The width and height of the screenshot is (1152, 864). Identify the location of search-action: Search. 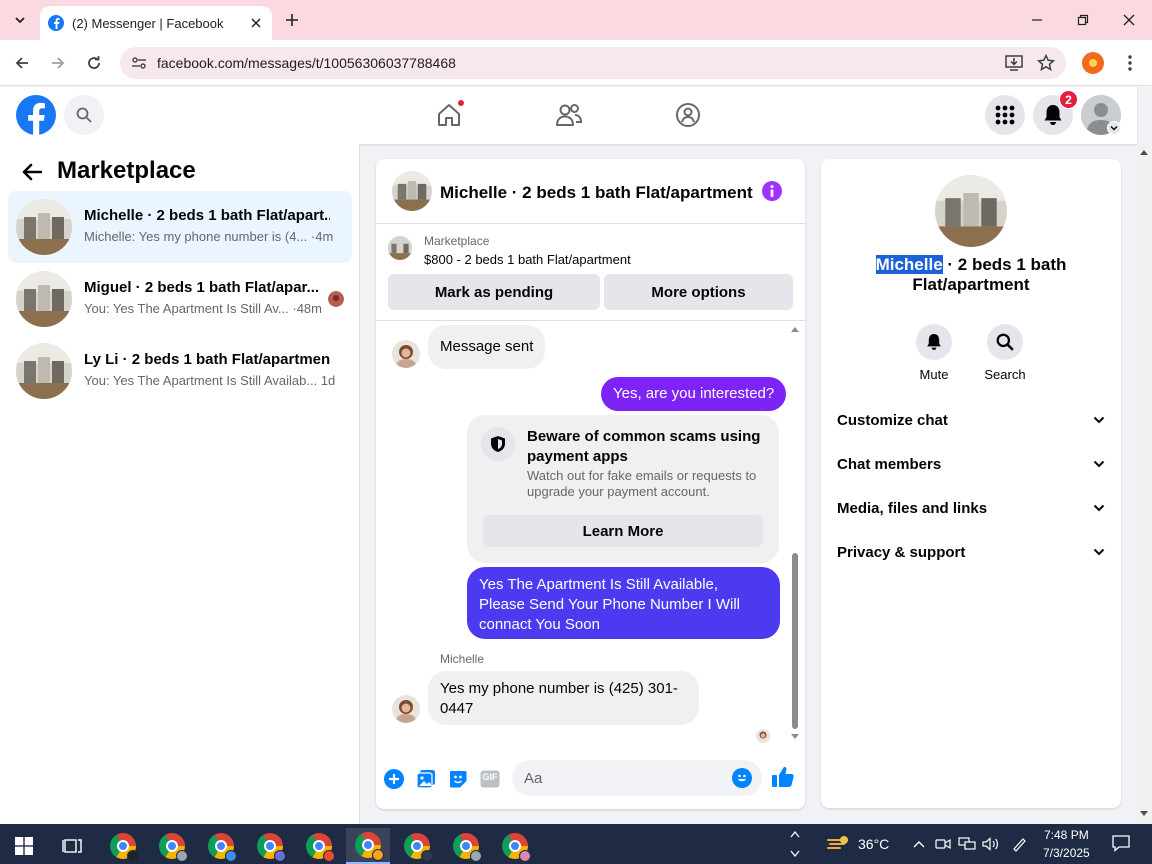
(1005, 353).